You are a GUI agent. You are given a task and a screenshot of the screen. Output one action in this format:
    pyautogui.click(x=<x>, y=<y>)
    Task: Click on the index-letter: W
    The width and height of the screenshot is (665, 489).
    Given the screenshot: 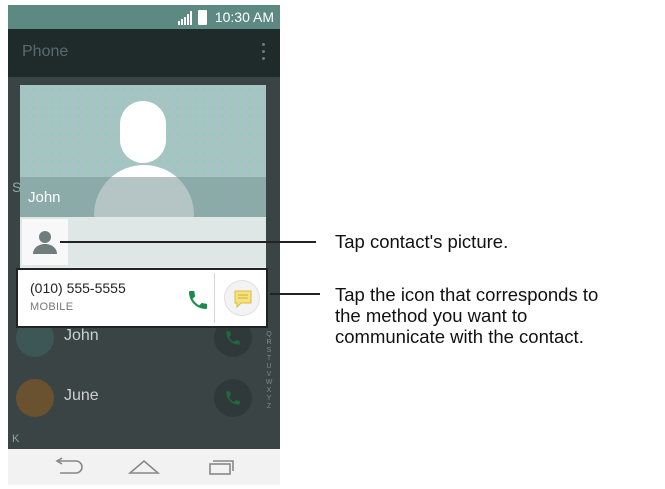 What is the action you would take?
    pyautogui.click(x=269, y=382)
    